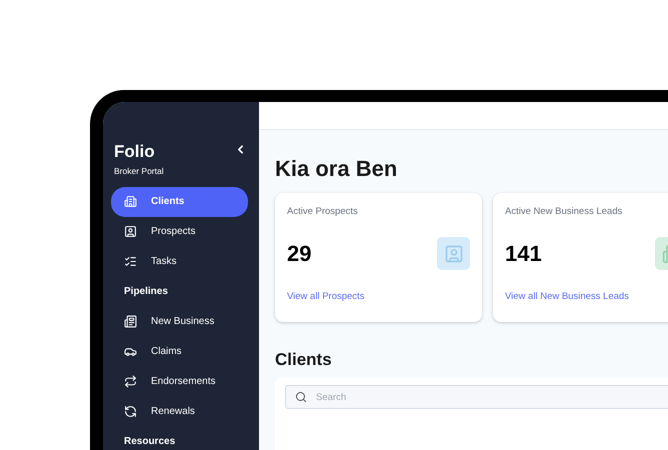 This screenshot has width=668, height=450. I want to click on clients-heading: Clients, so click(304, 360).